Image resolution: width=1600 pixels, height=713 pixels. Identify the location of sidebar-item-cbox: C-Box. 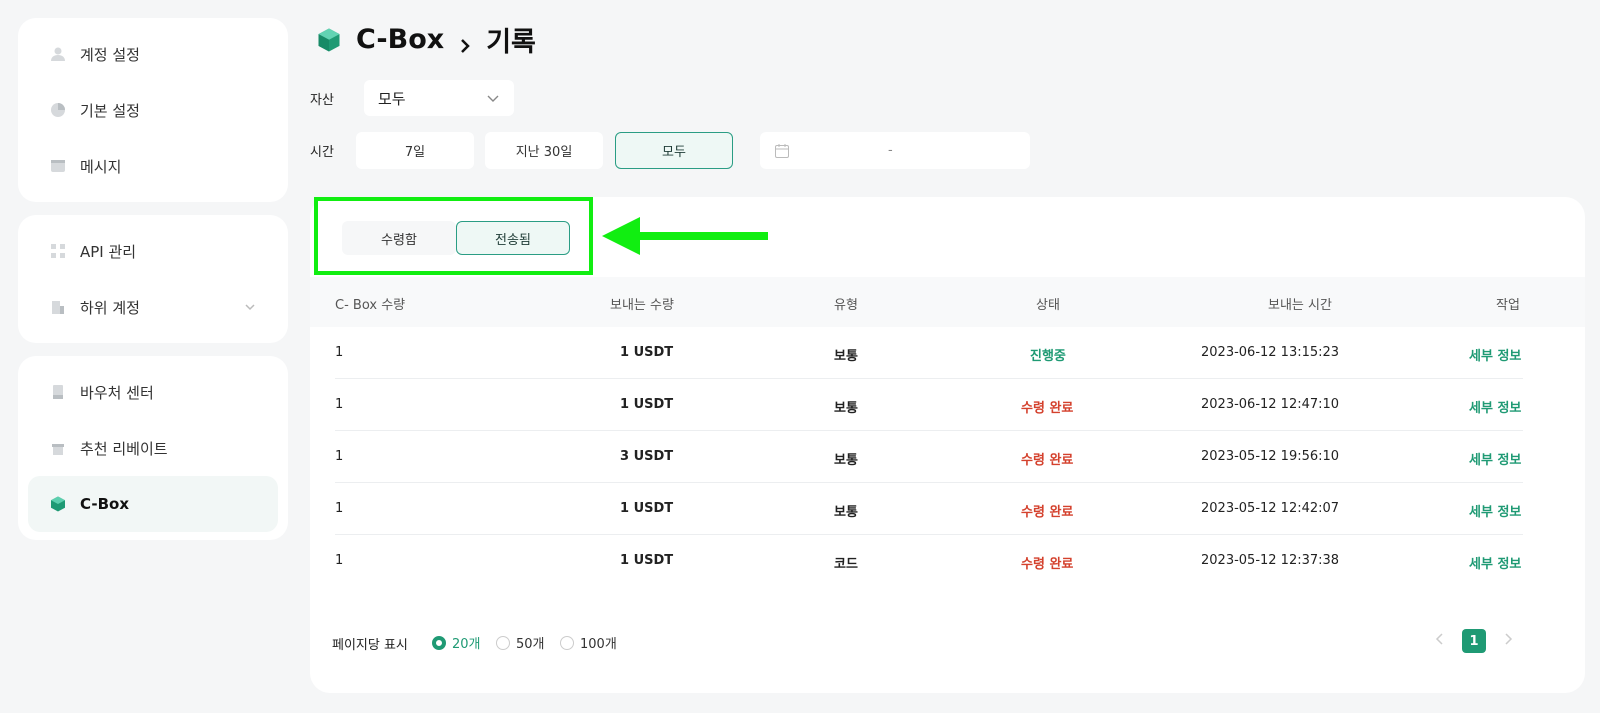
(153, 504).